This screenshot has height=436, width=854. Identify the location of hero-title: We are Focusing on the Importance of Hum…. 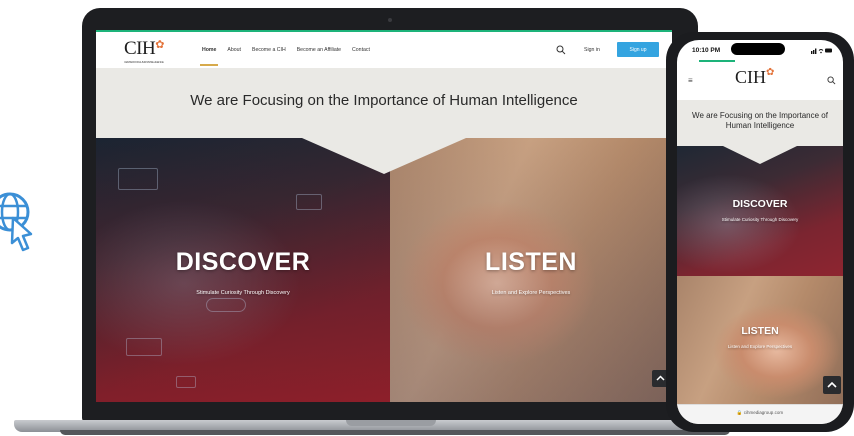
(384, 100).